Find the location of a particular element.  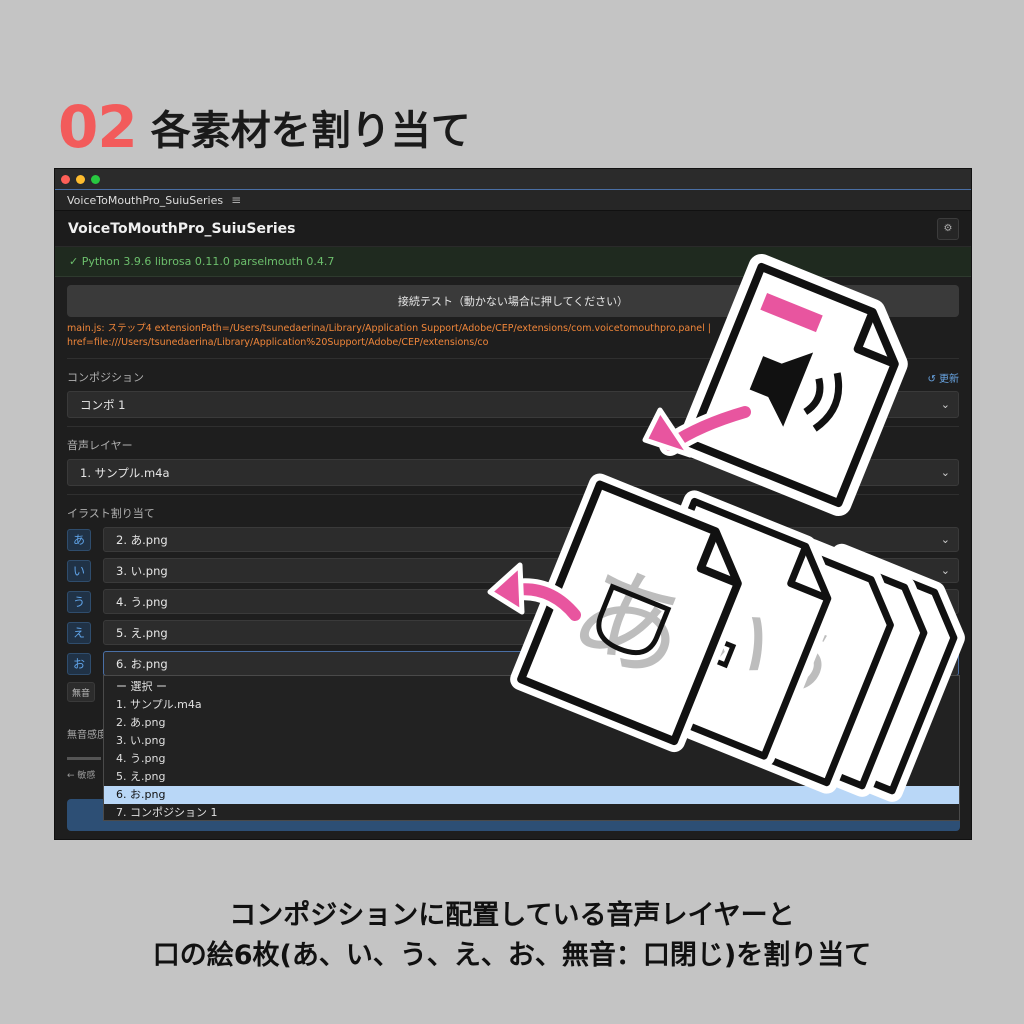

dropdown-option-selected: 6. お.png is located at coordinates (531, 795).